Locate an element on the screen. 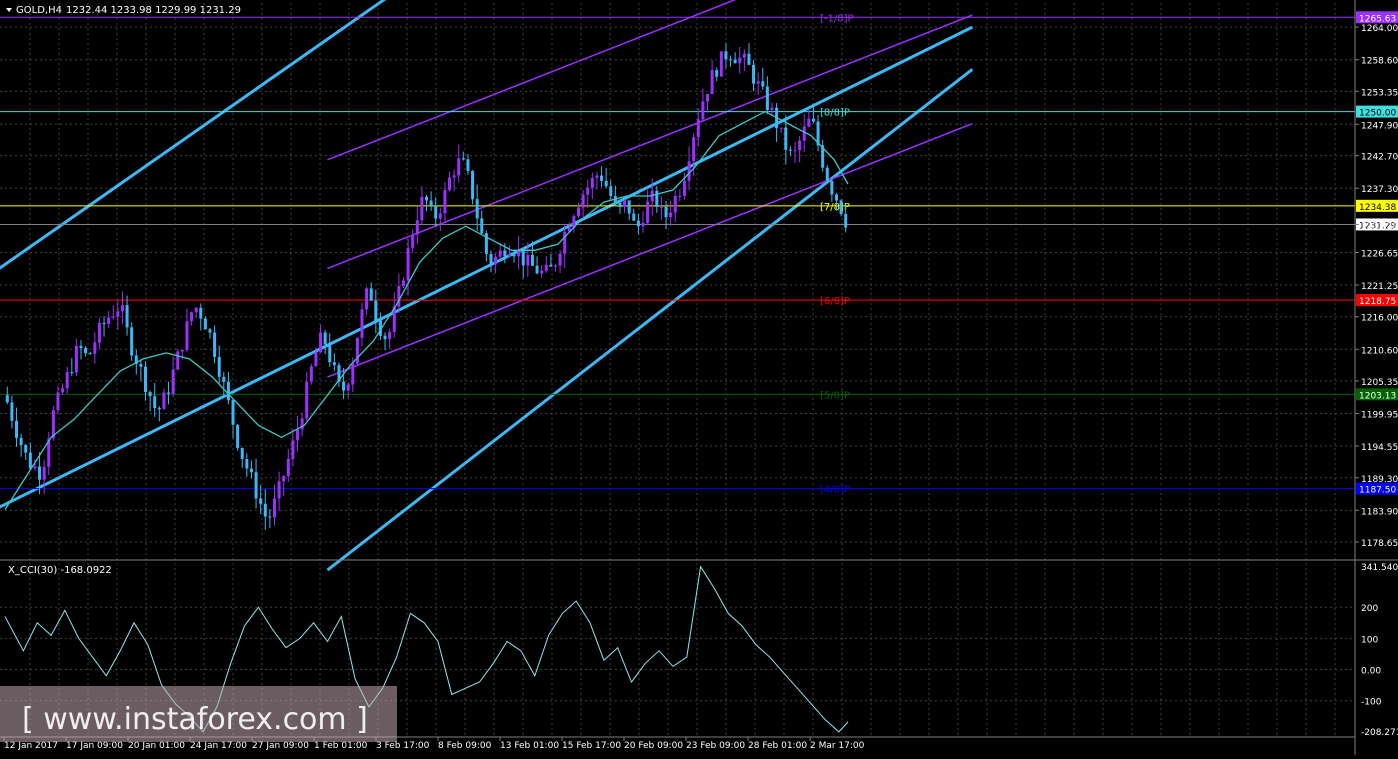 The height and width of the screenshot is (759, 1398). price-tick-label: 1210.60 is located at coordinates (1379, 351).